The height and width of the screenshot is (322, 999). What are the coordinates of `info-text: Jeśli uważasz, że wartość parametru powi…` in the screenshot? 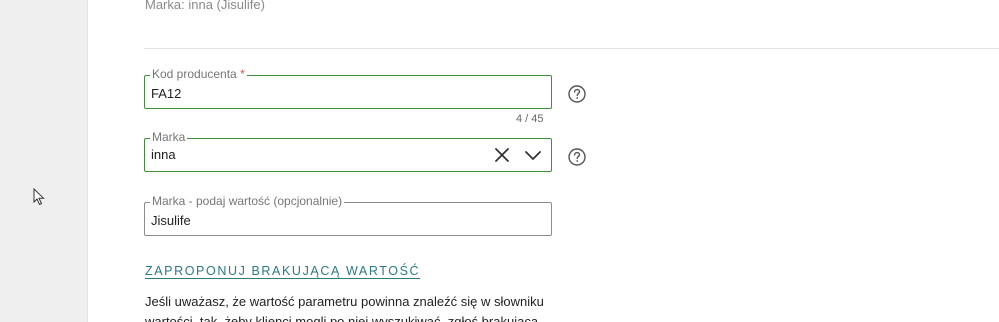 It's located at (344, 308).